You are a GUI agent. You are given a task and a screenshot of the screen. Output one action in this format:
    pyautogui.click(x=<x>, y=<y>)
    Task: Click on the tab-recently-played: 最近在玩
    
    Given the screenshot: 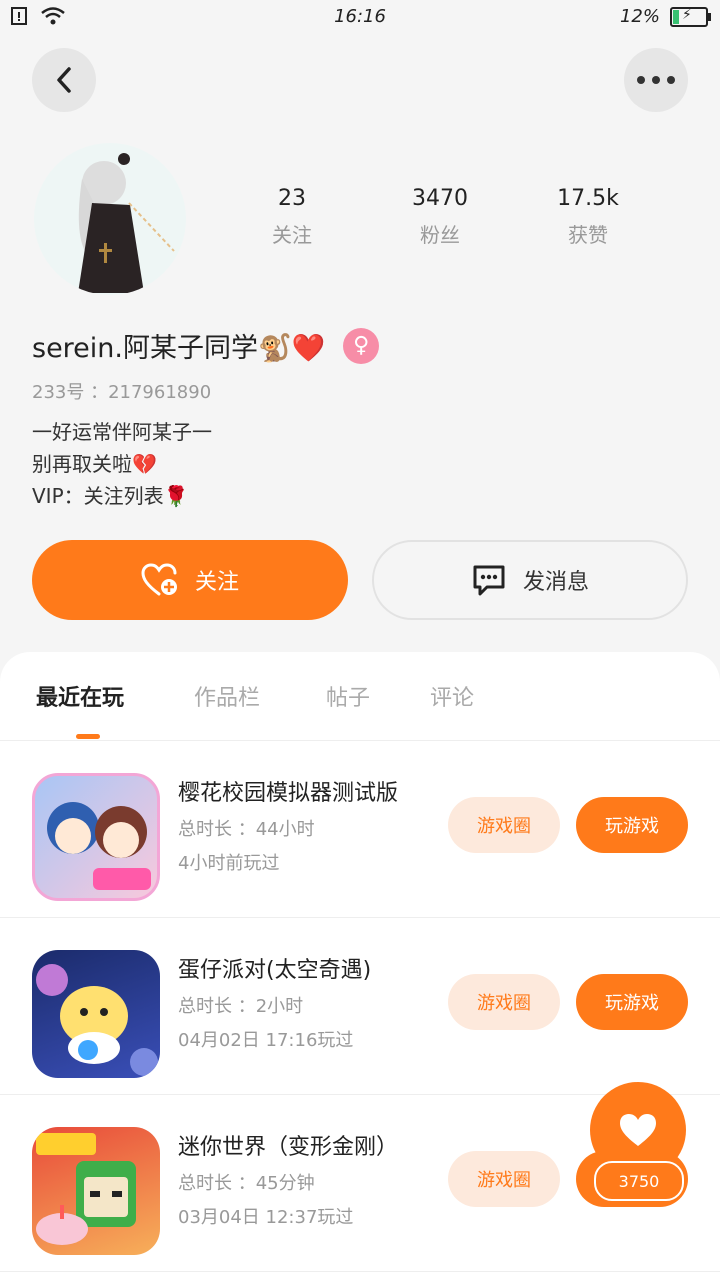 What is the action you would take?
    pyautogui.click(x=80, y=696)
    